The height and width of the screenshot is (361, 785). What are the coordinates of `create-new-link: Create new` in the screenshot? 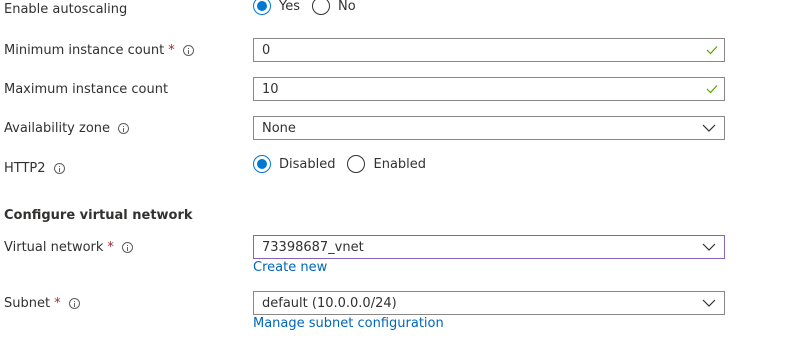 It's located at (290, 267).